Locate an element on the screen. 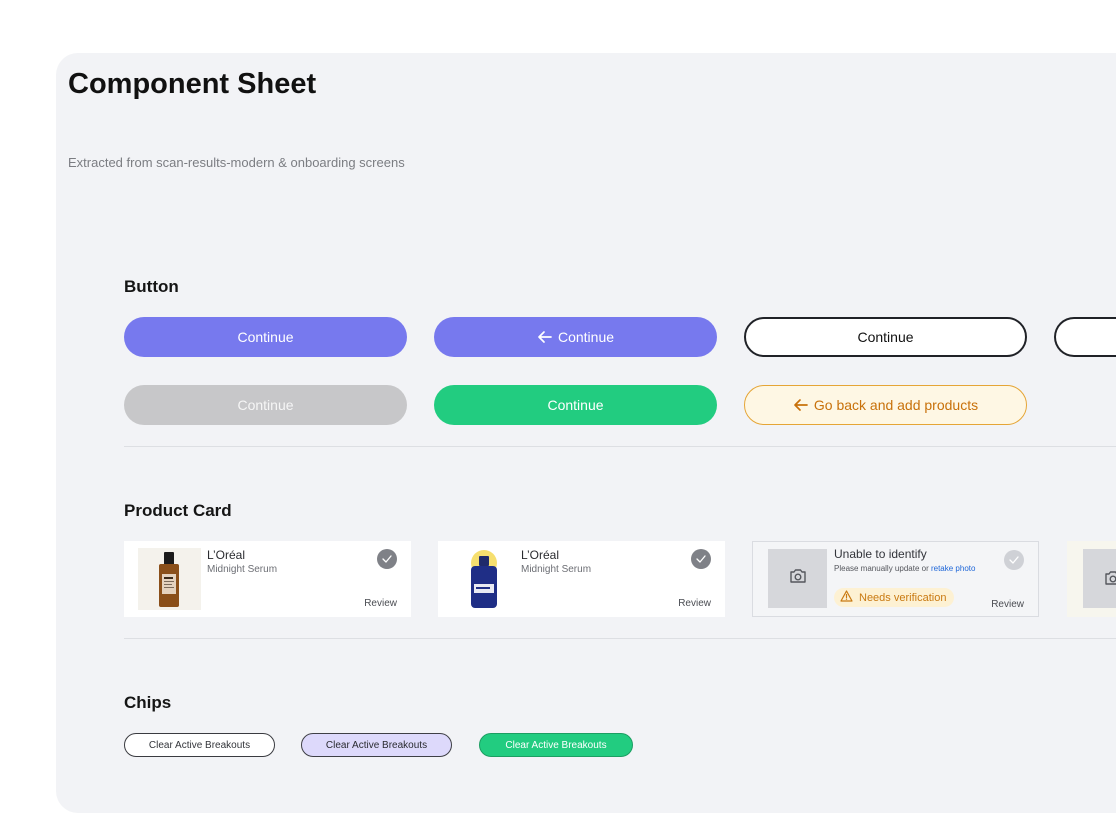 The width and height of the screenshot is (1116, 813). continue-button-success: Continue is located at coordinates (575, 405).